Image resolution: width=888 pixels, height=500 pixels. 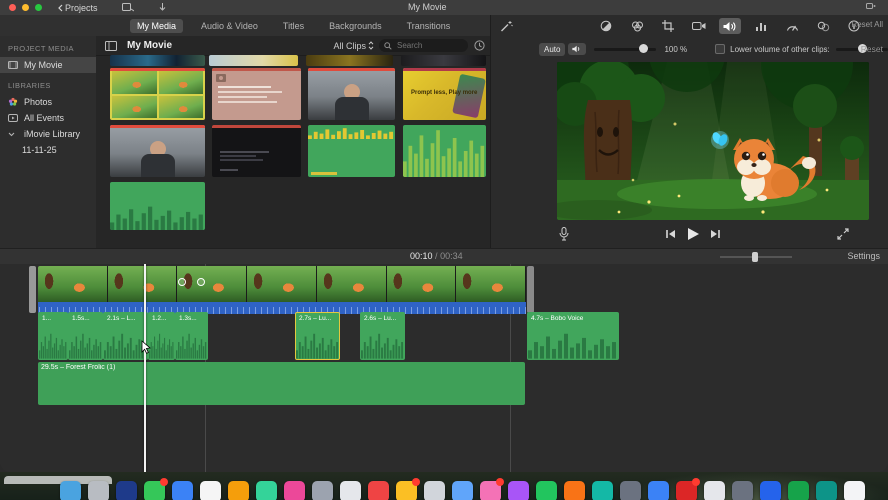 What do you see at coordinates (256, 151) in the screenshot?
I see `media-thumbnail-screen-recording` at bounding box center [256, 151].